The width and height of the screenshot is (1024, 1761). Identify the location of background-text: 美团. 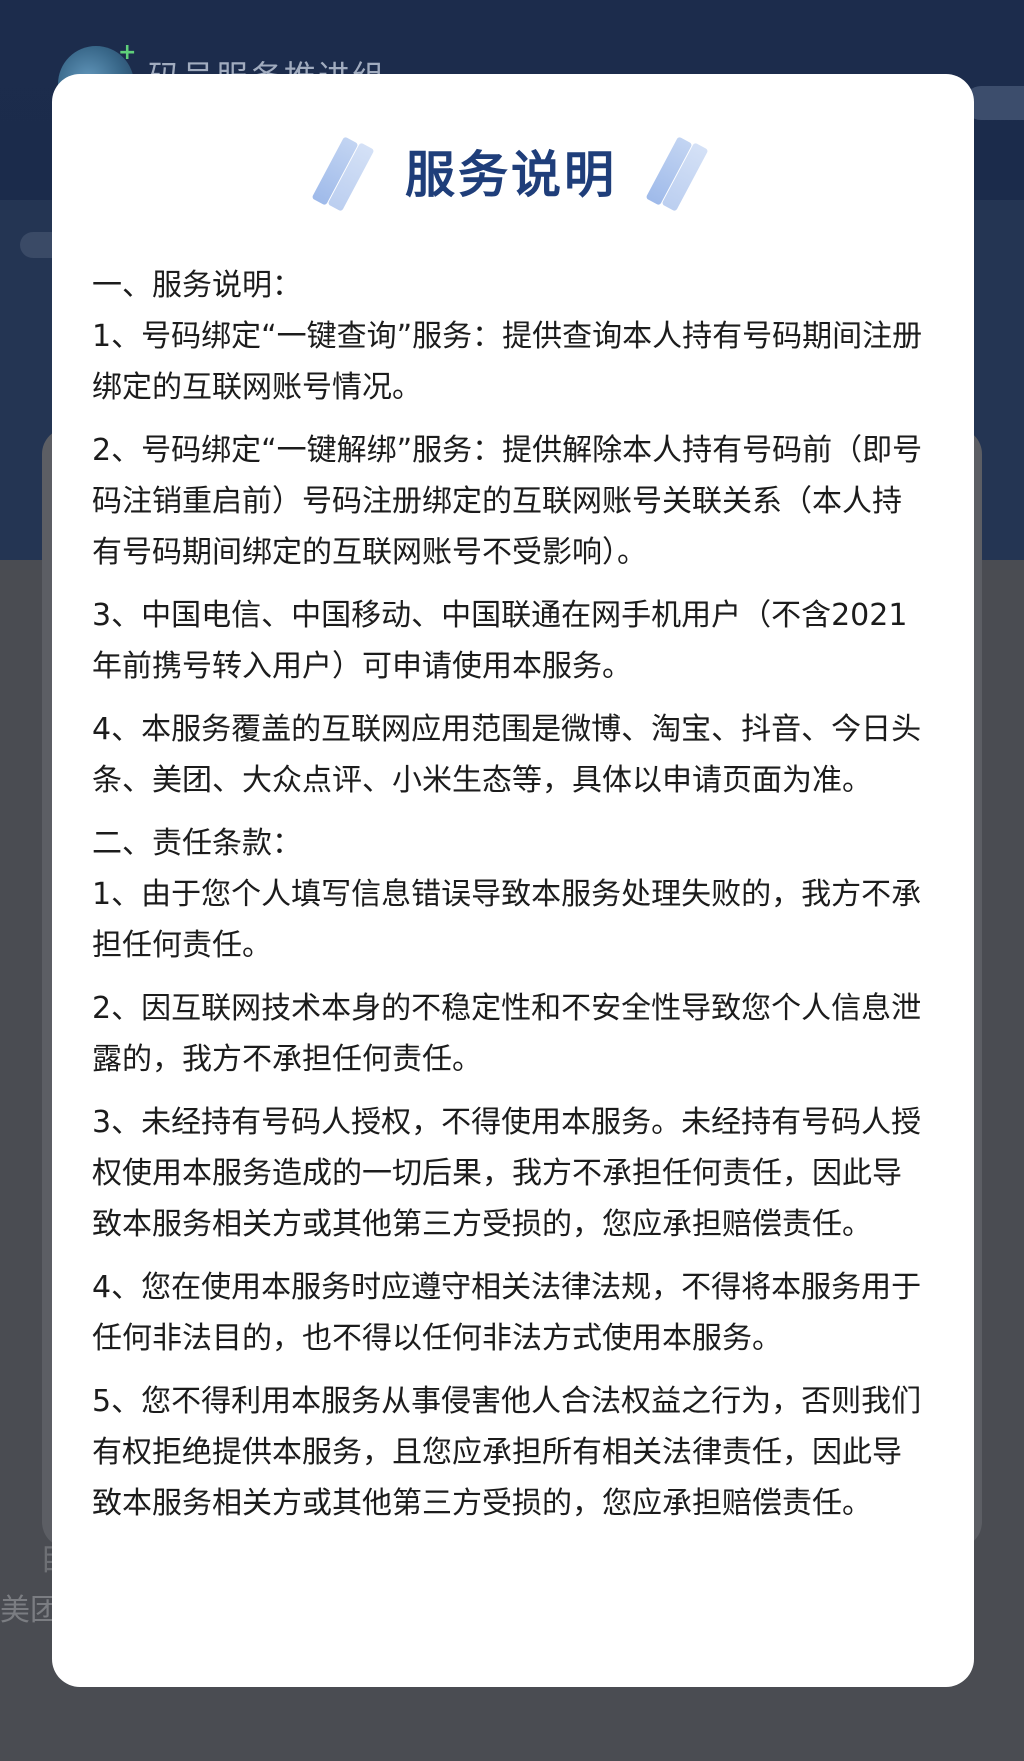
(30, 1610).